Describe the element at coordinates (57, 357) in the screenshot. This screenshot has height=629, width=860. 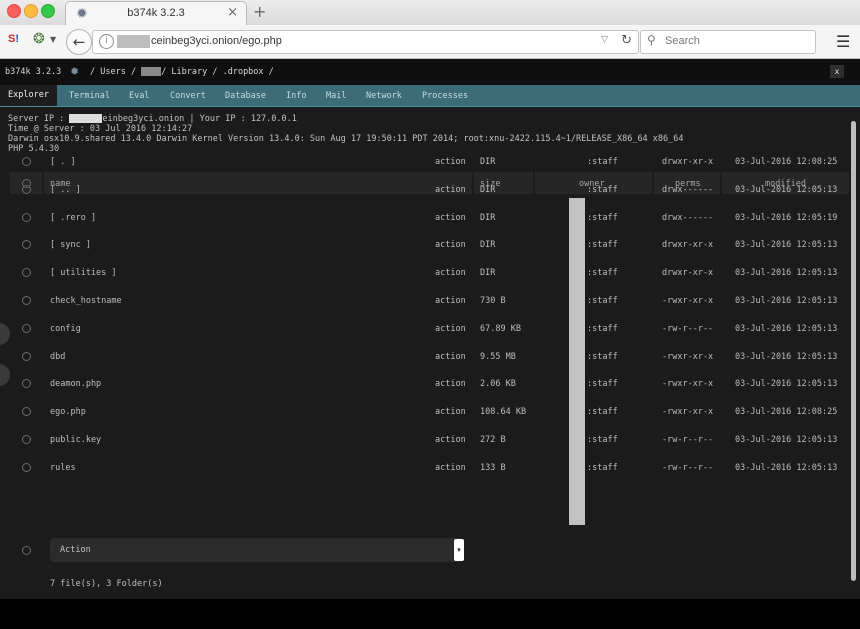
I see `file-name: dbd` at that location.